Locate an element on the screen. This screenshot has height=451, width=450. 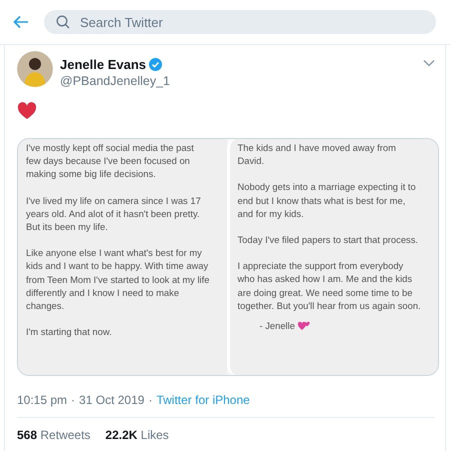
user-name: Jenelle Evans is located at coordinates (103, 64).